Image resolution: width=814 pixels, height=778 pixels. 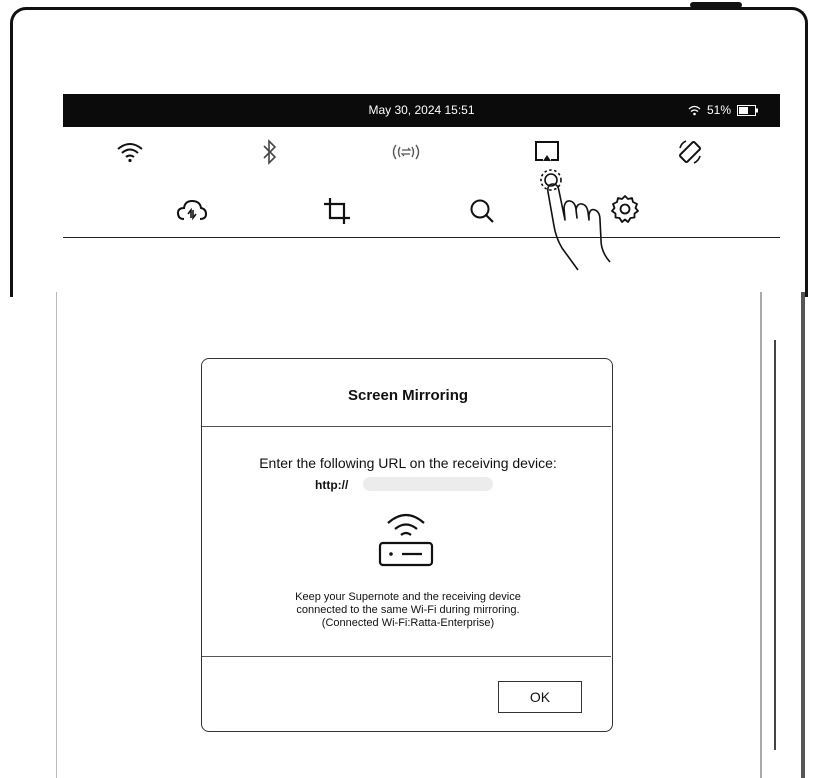 What do you see at coordinates (575, 220) in the screenshot?
I see `tap-hand-icon` at bounding box center [575, 220].